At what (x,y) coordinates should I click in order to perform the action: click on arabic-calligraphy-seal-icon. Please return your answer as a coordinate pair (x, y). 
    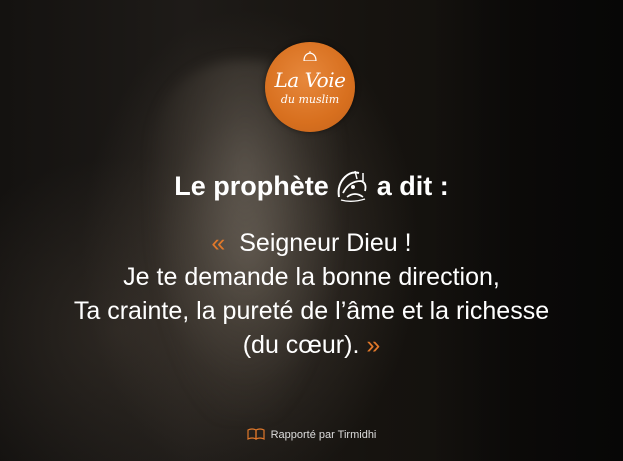
    Looking at the image, I should click on (352, 185).